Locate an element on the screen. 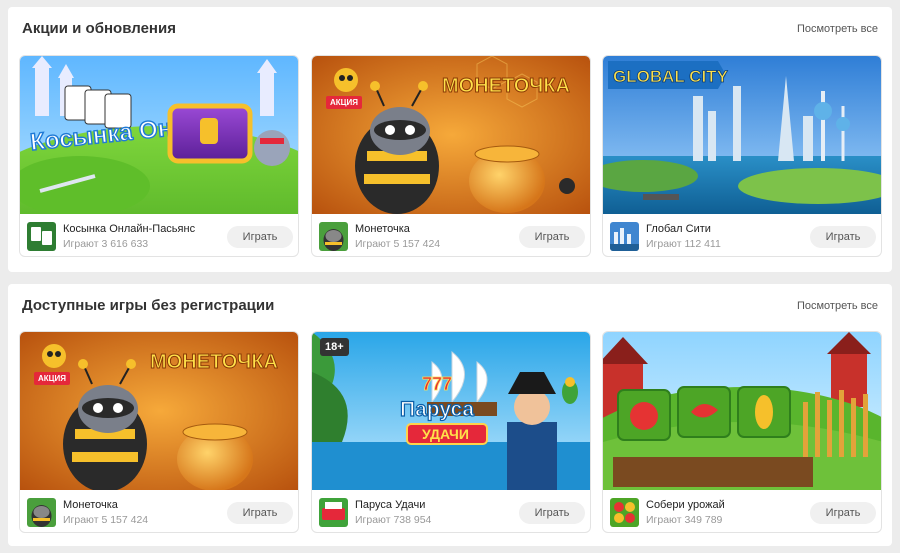 This screenshot has width=900, height=553. game-banner: 777 Паруса УДАЧИ 18+ is located at coordinates (451, 411).